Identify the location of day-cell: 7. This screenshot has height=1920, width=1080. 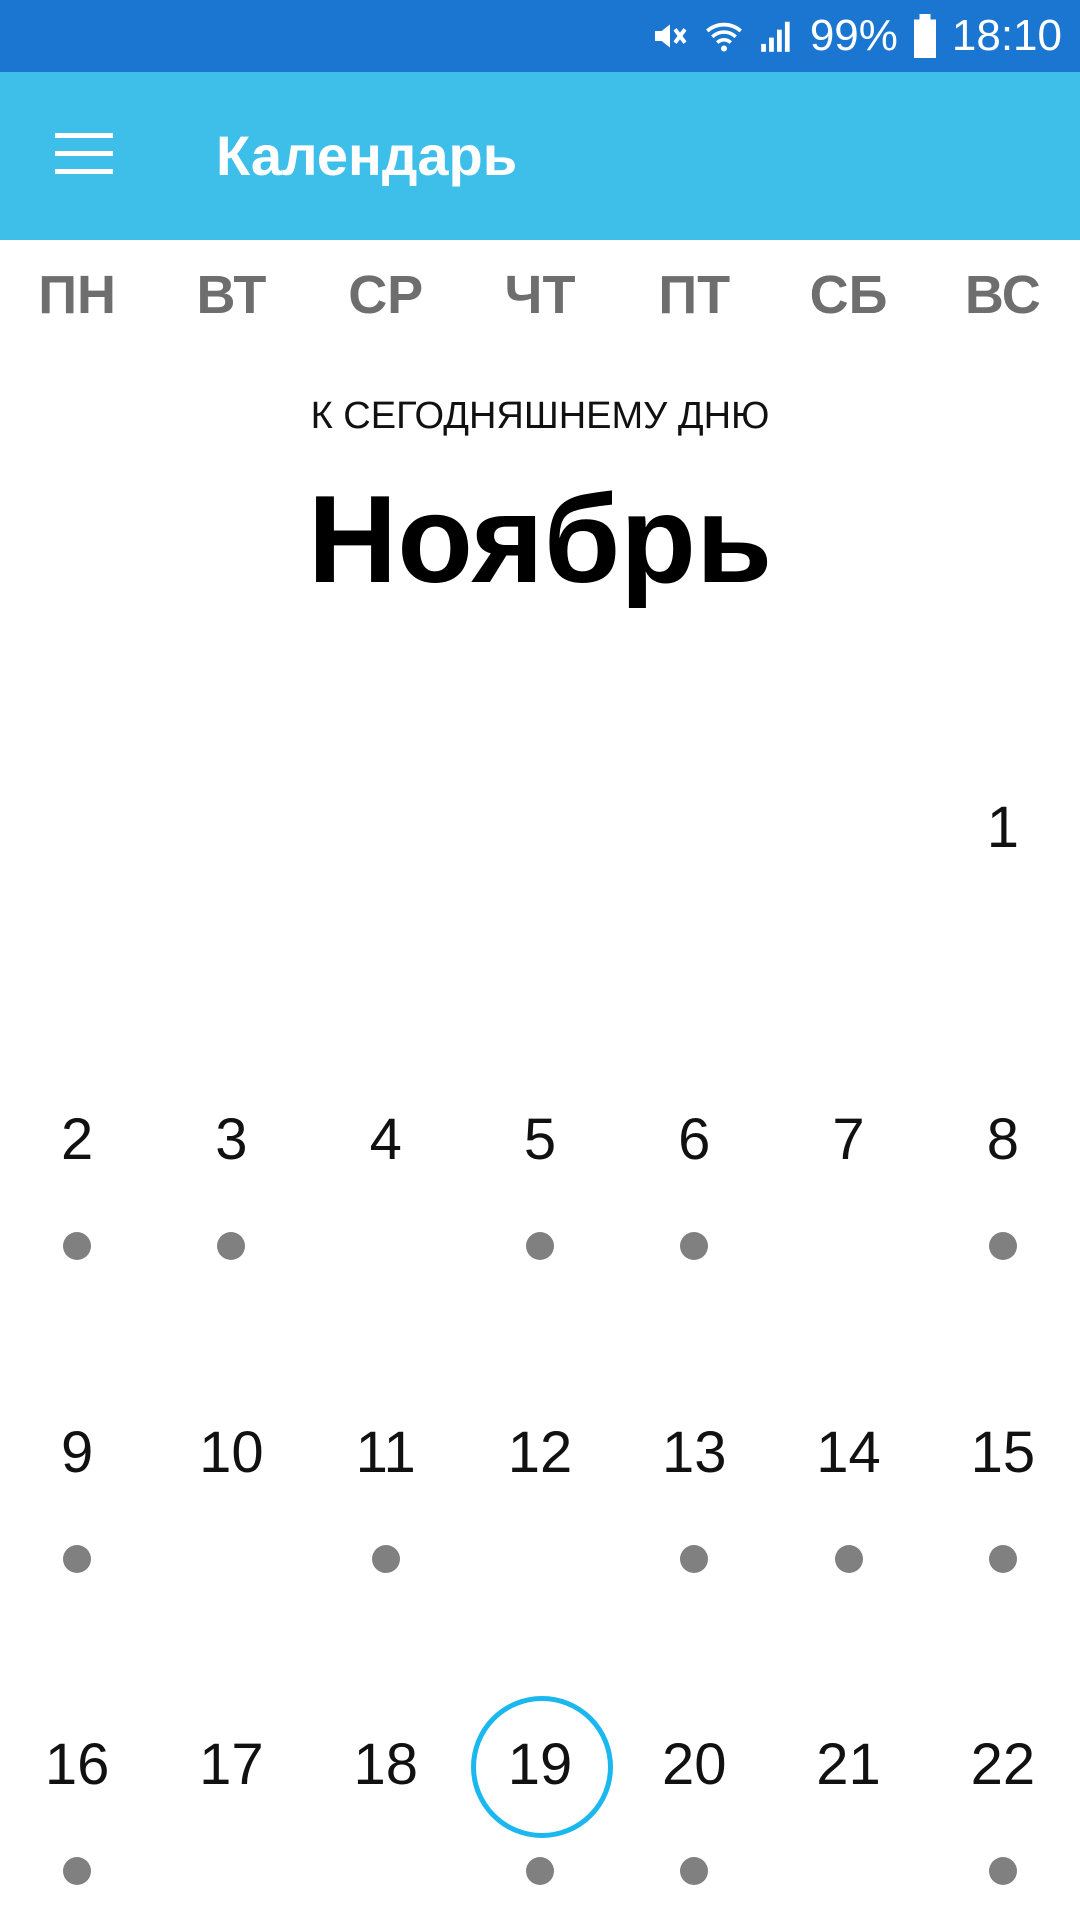
(848, 1226).